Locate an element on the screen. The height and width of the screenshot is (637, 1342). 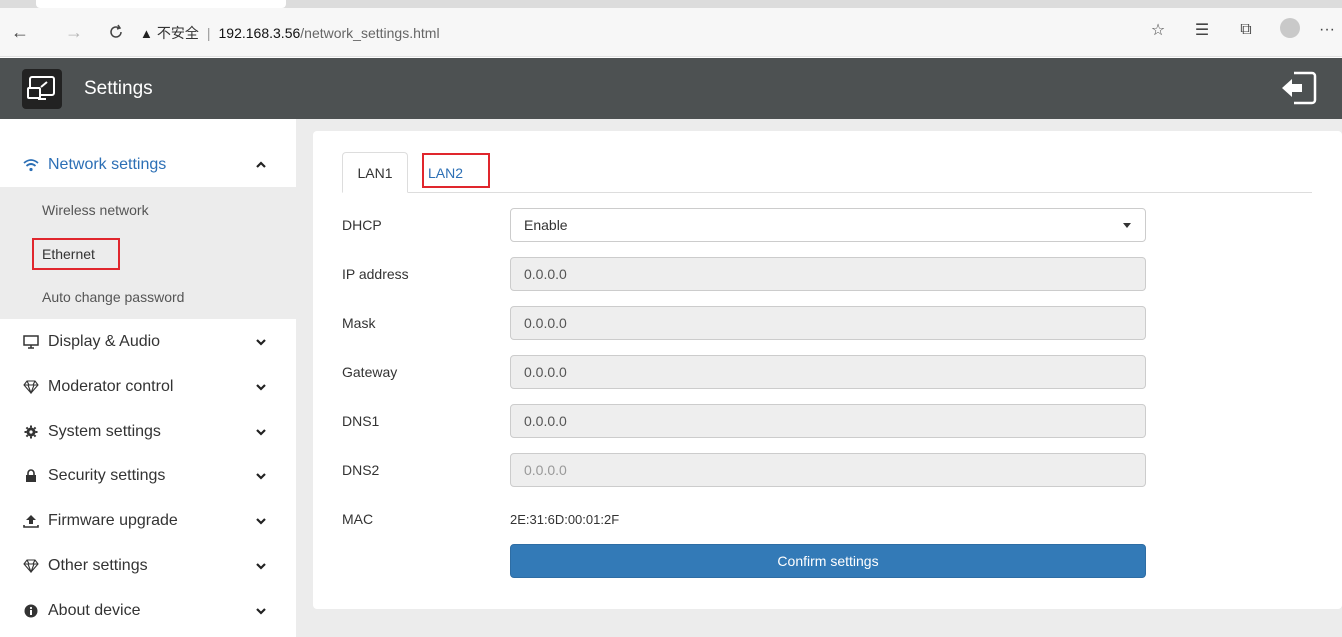
gateway-field: 0.0.0.0 is located at coordinates (828, 372).